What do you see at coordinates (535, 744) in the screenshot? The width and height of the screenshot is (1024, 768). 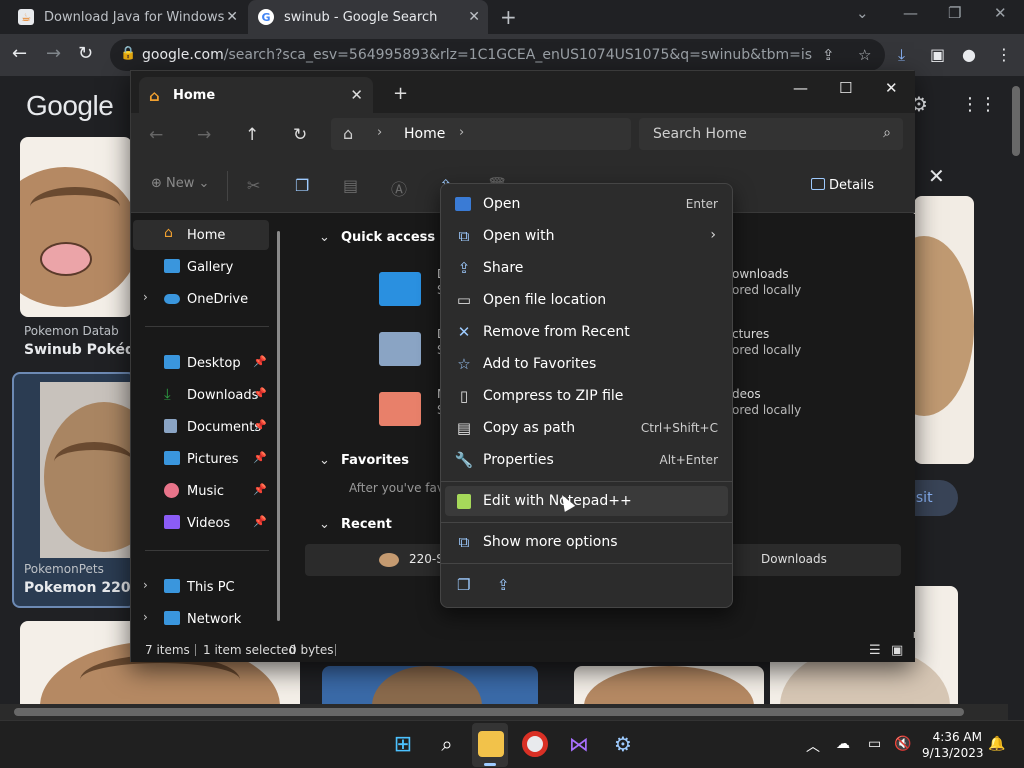 I see `chrome-icon` at bounding box center [535, 744].